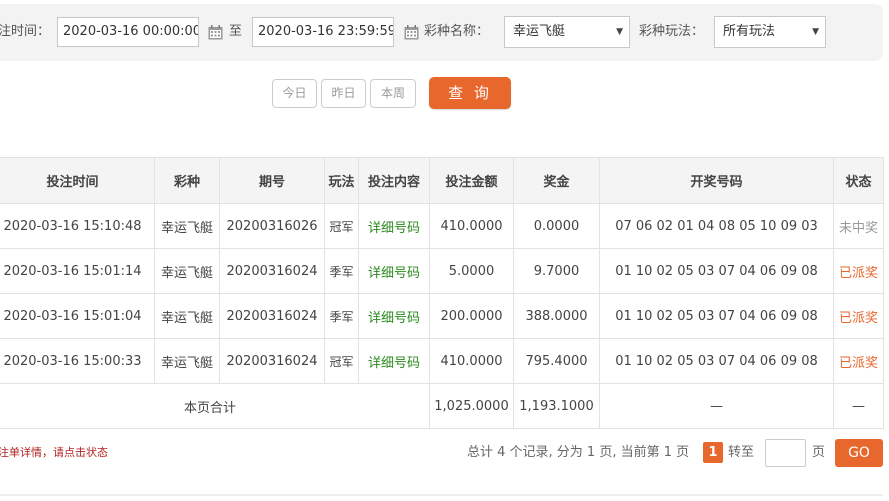 This screenshot has height=501, width=889. I want to click on go-button: GO, so click(859, 453).